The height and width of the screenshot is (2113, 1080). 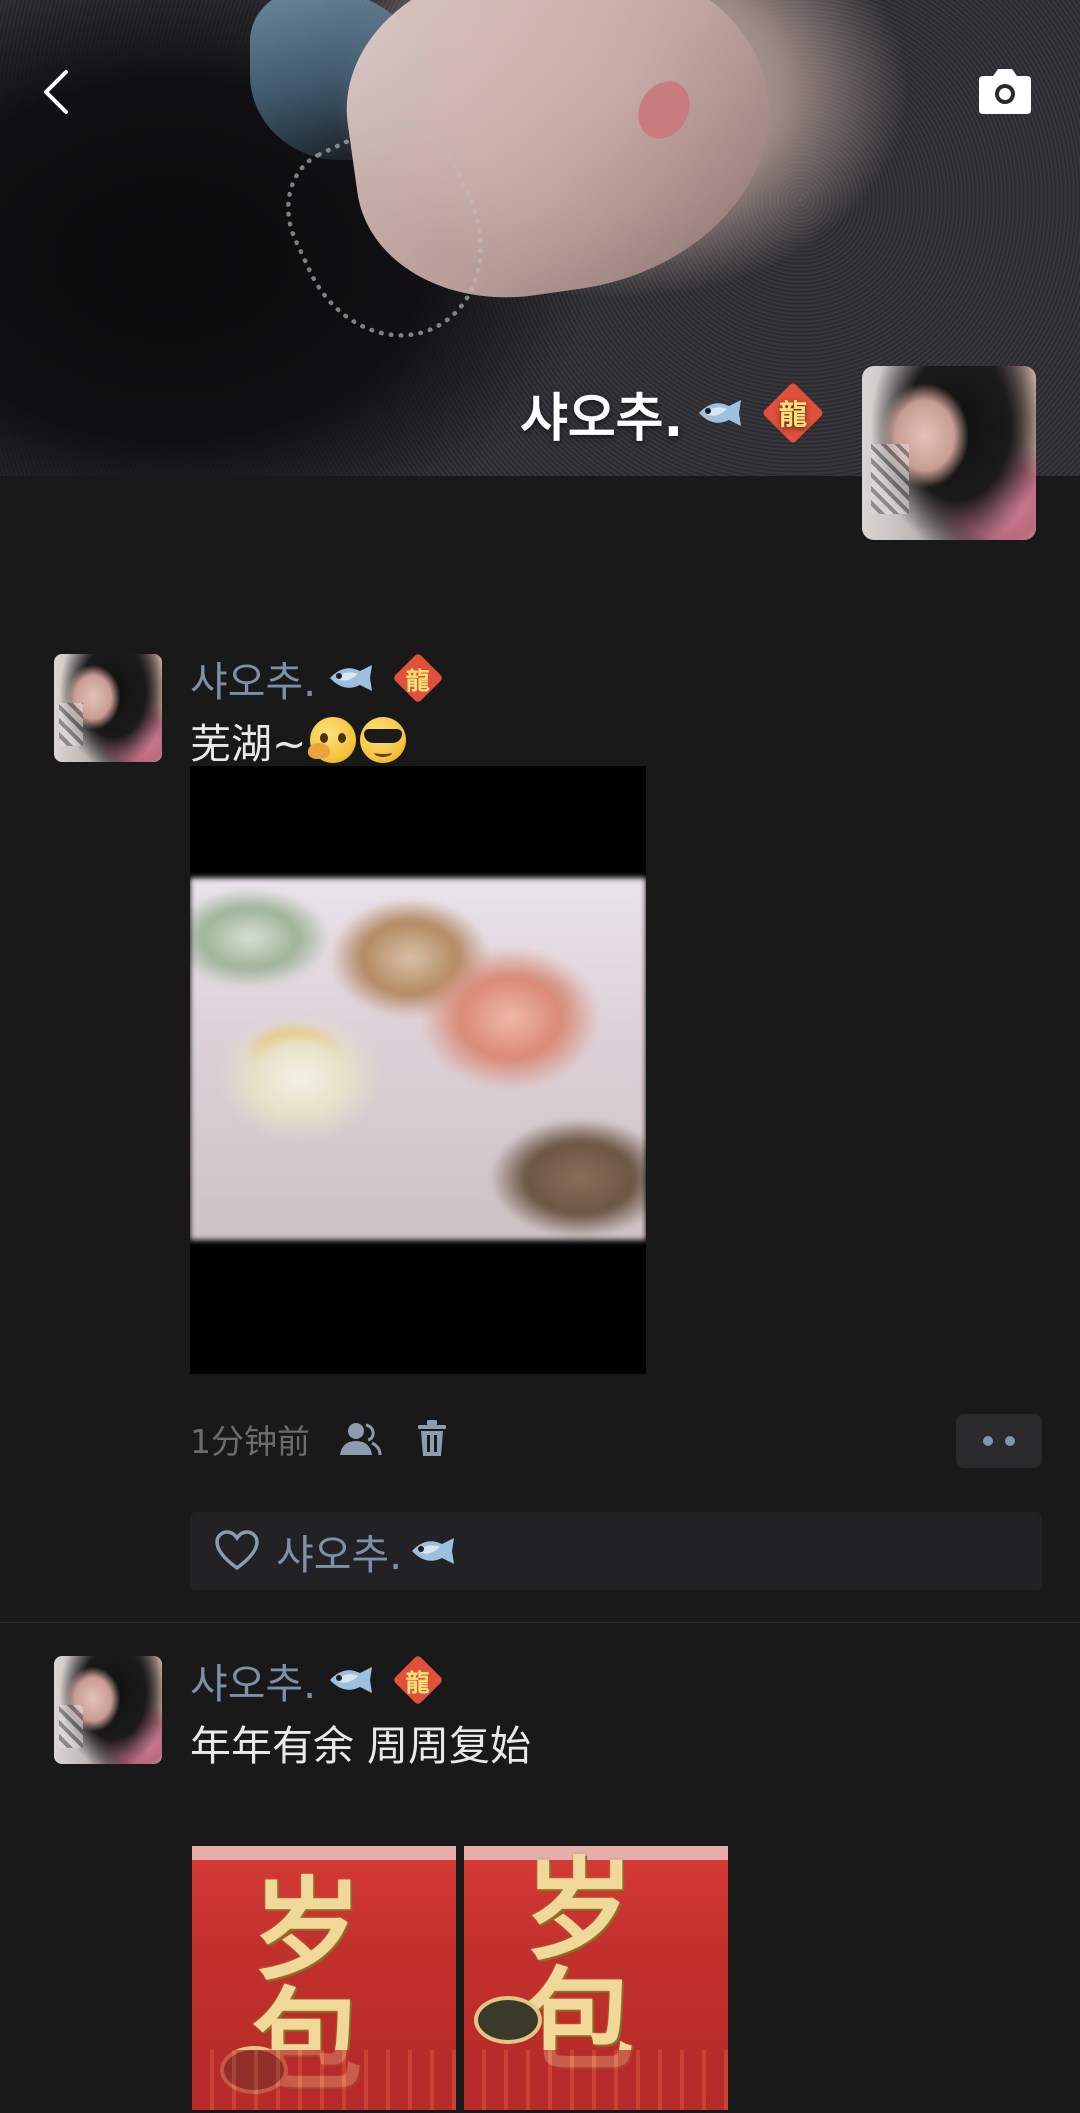 What do you see at coordinates (616, 1551) in the screenshot?
I see `likes-panel: 샤오추.` at bounding box center [616, 1551].